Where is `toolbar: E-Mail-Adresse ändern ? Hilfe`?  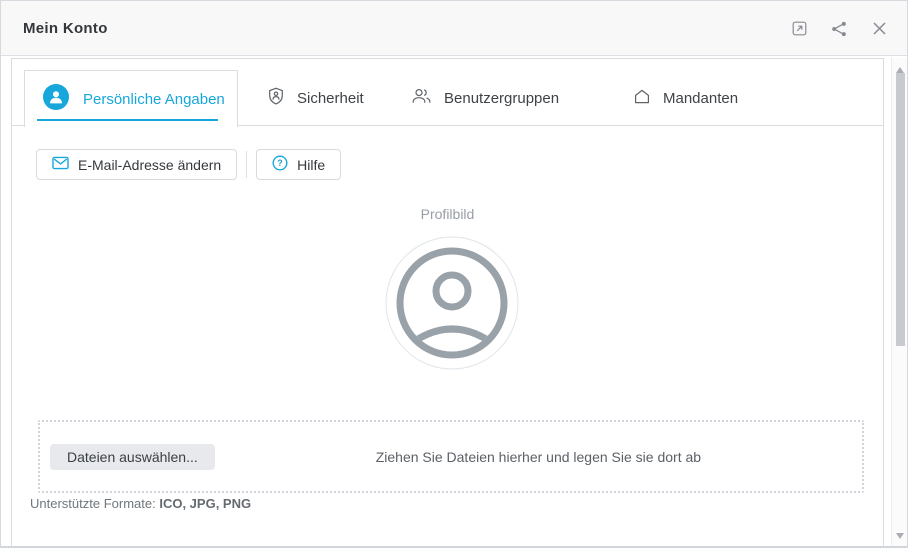
toolbar: E-Mail-Adresse ändern ? Hilfe is located at coordinates (189, 164).